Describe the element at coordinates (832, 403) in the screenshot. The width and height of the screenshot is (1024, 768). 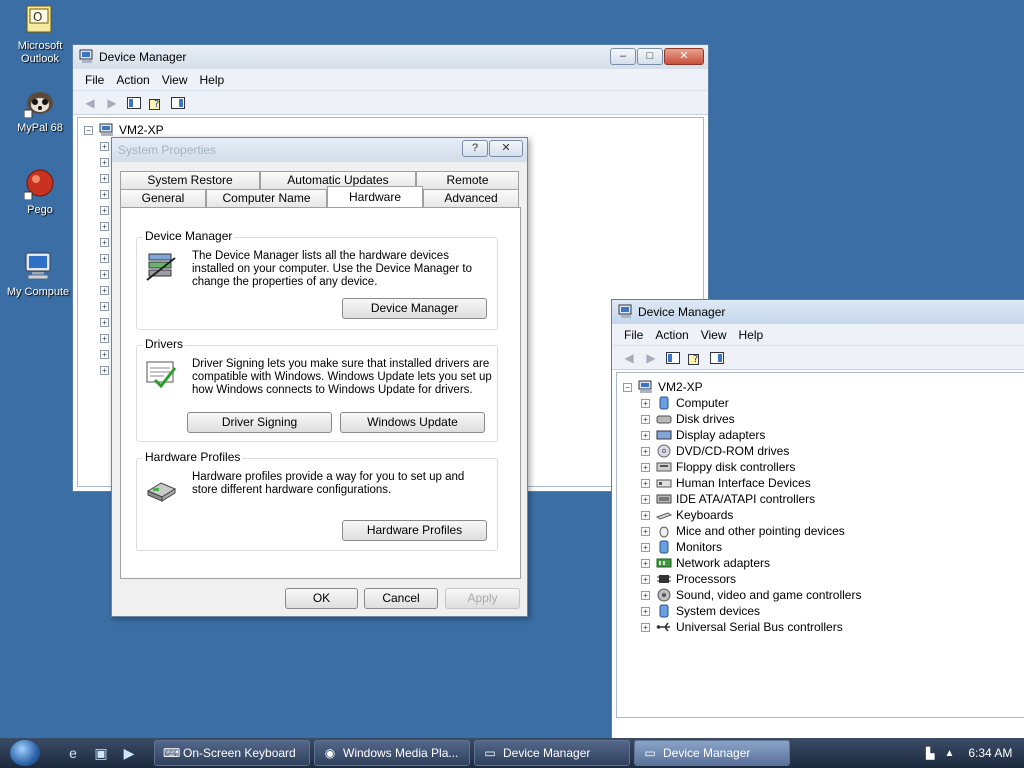
I see `tree-node-computer: + Computer` at that location.